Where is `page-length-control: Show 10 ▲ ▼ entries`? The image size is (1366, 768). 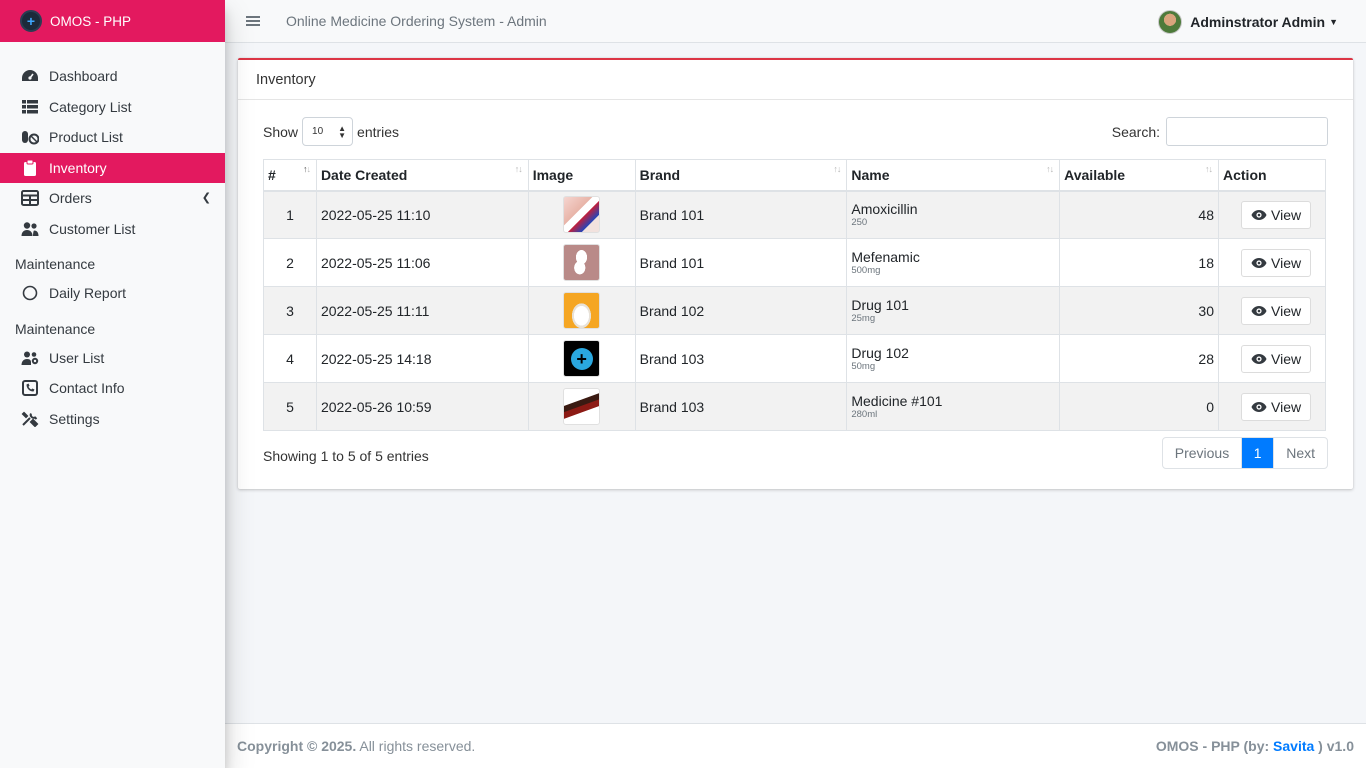
page-length-control: Show 10 ▲ ▼ entries is located at coordinates (331, 131).